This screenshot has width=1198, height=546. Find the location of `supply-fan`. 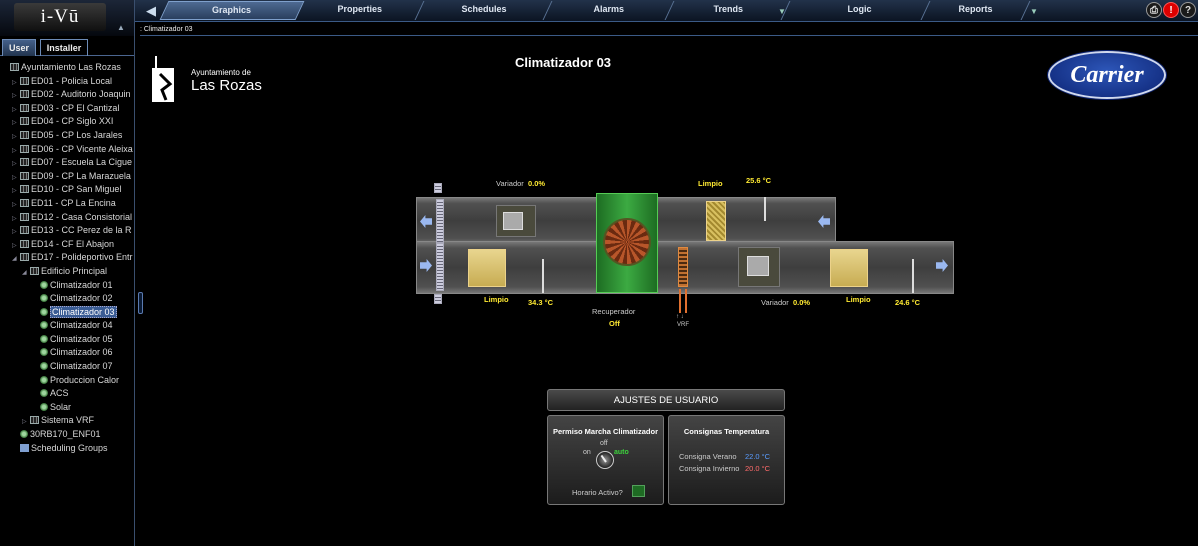

supply-fan is located at coordinates (759, 267).